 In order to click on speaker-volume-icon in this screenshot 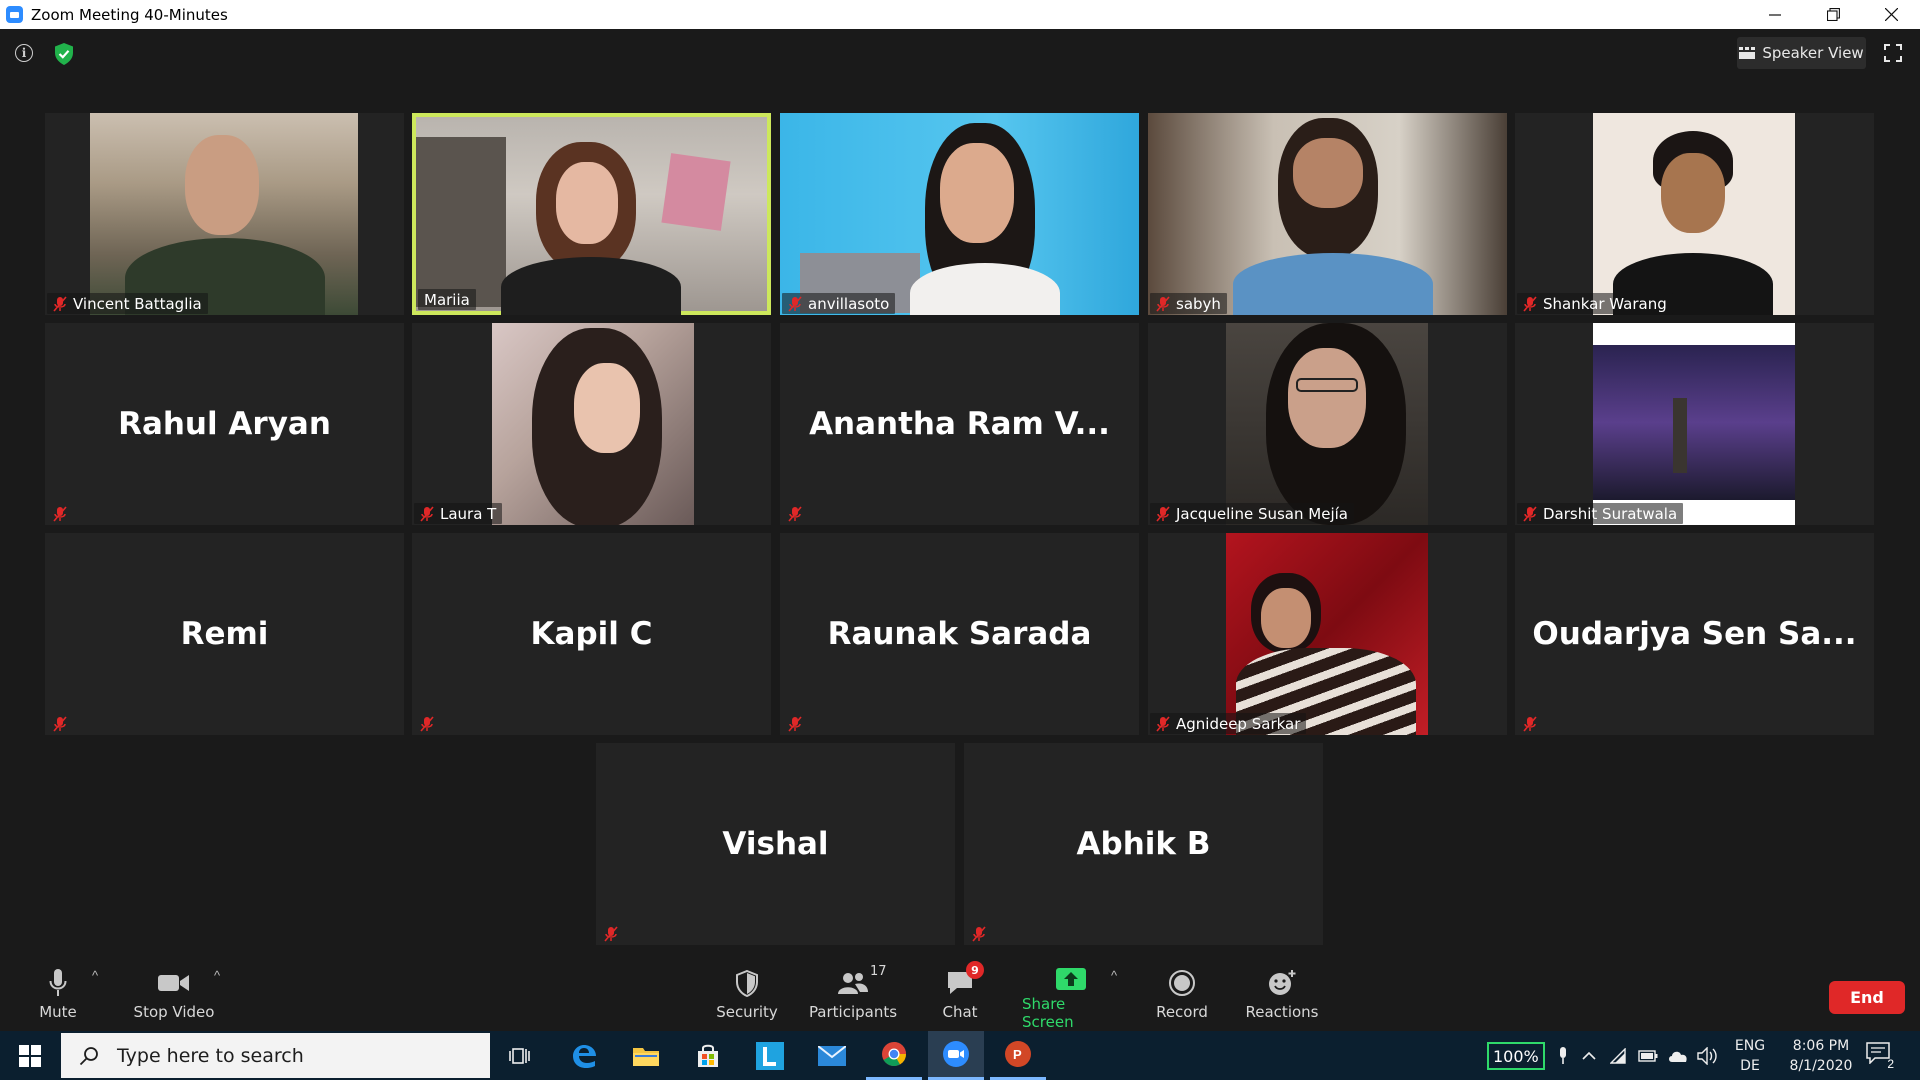, I will do `click(1707, 1056)`.